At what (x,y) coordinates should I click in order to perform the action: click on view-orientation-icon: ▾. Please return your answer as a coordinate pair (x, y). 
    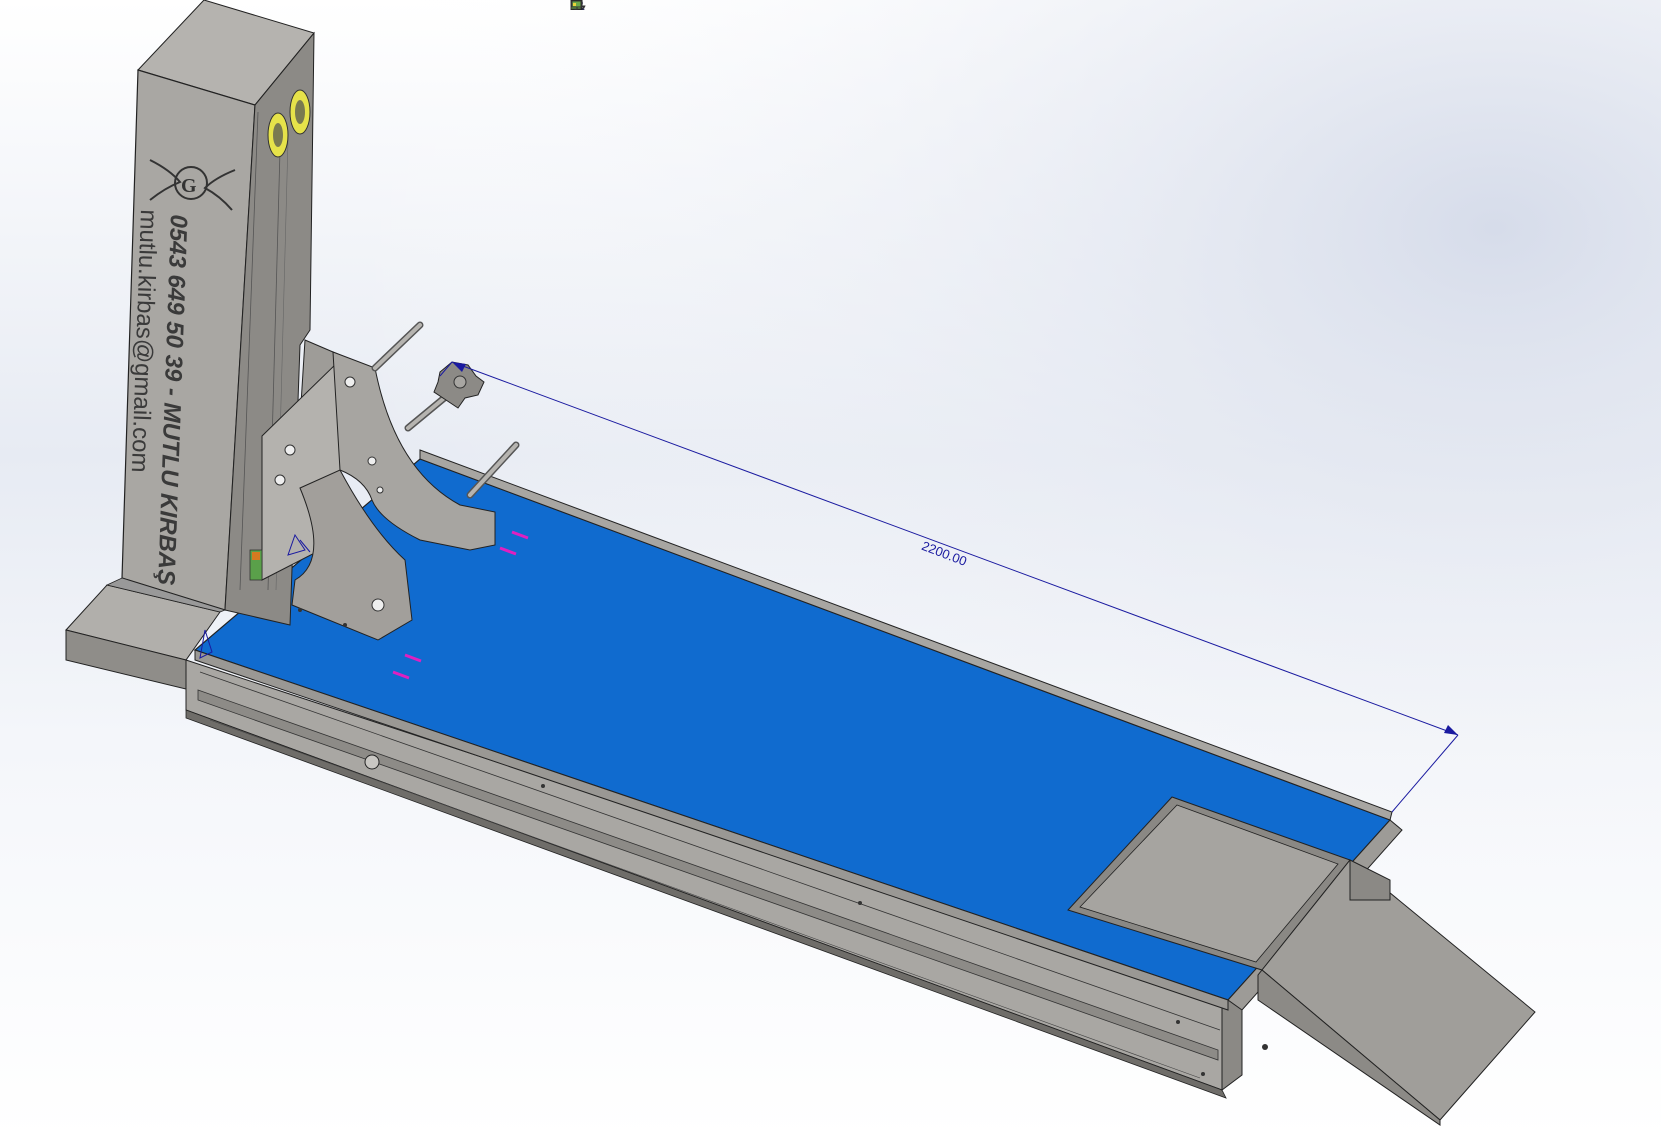
    Looking at the image, I should click on (630, 6).